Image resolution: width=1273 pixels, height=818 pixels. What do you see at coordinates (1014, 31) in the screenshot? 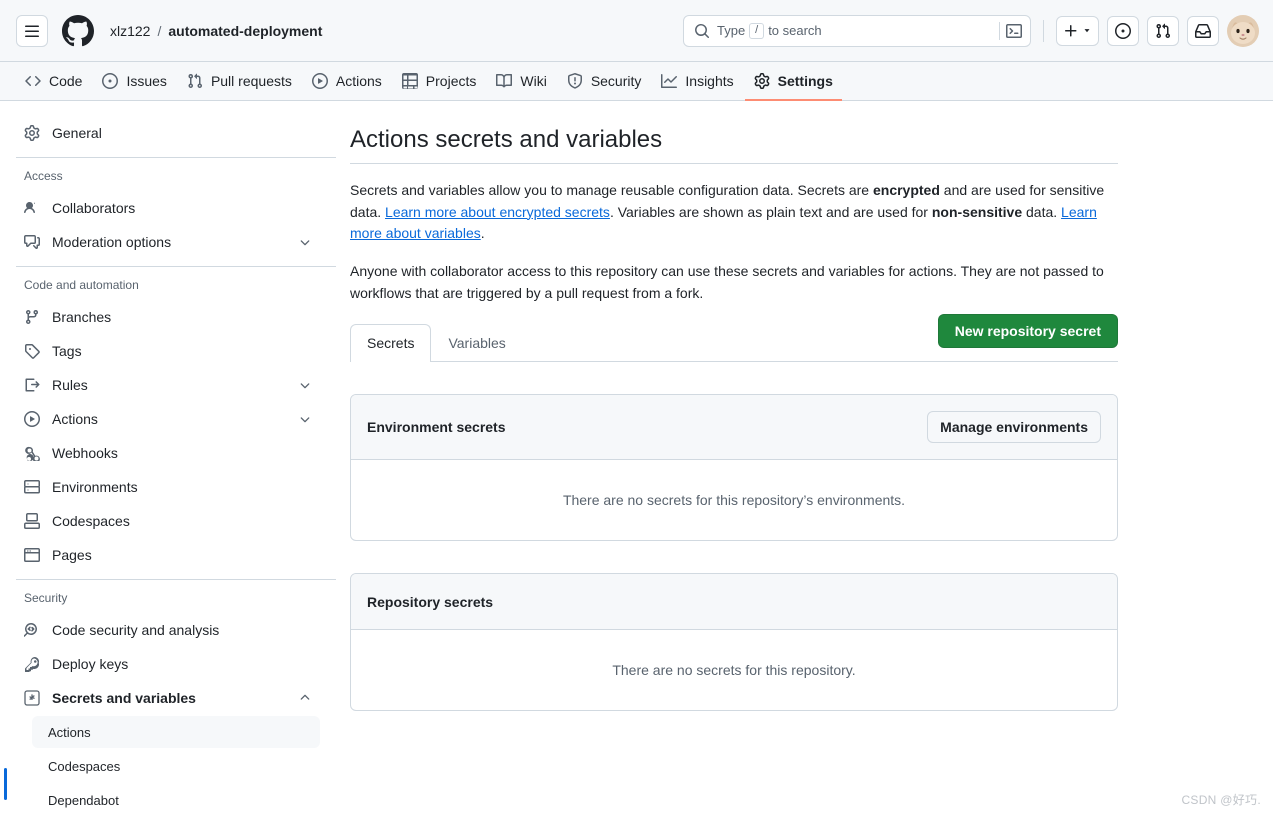
I see `terminal-icon` at bounding box center [1014, 31].